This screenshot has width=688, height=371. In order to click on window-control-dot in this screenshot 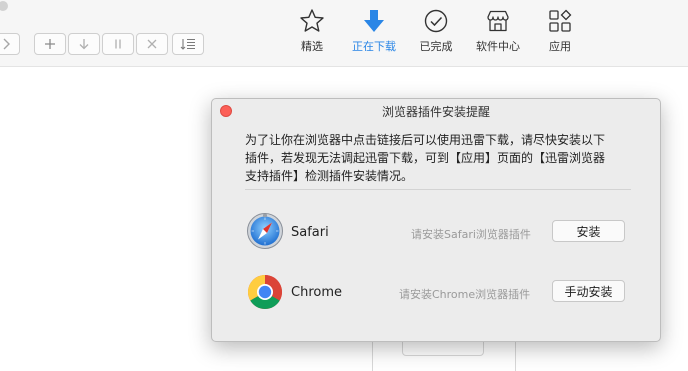, I will do `click(4, 6)`.